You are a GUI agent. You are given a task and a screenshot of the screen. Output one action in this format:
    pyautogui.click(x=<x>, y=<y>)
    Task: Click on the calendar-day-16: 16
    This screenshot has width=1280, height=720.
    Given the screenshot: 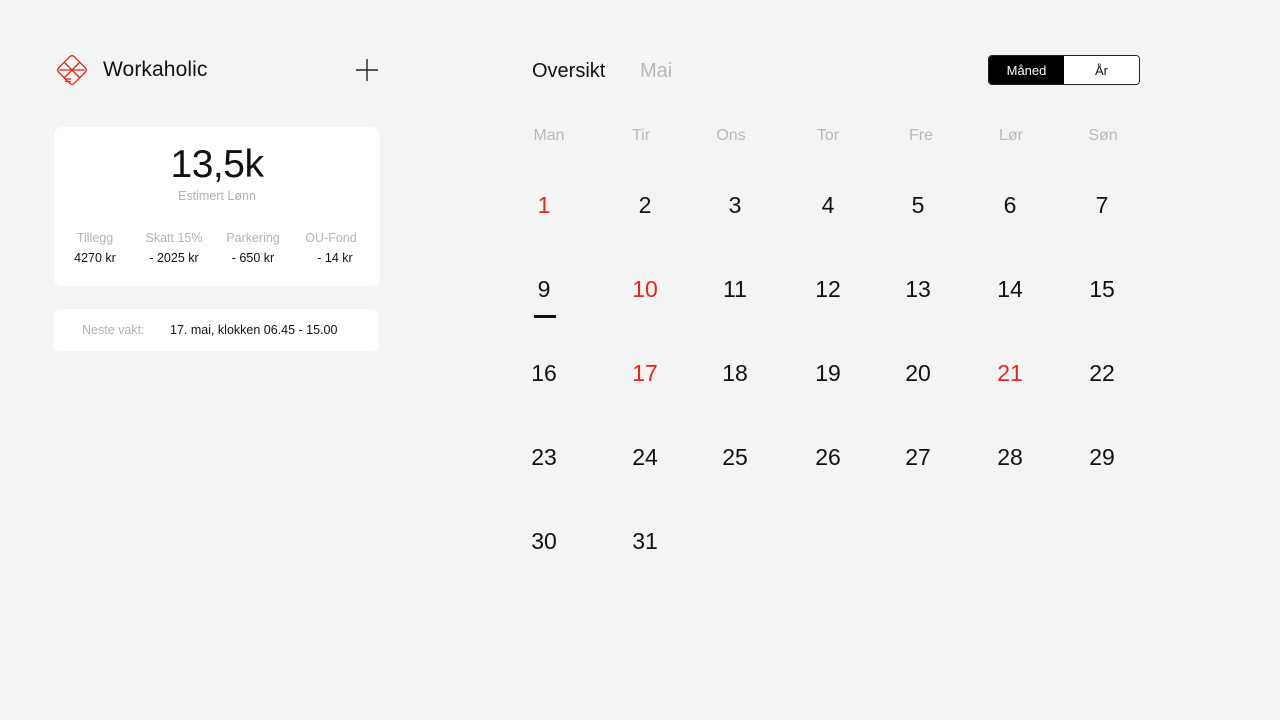 What is the action you would take?
    pyautogui.click(x=544, y=373)
    